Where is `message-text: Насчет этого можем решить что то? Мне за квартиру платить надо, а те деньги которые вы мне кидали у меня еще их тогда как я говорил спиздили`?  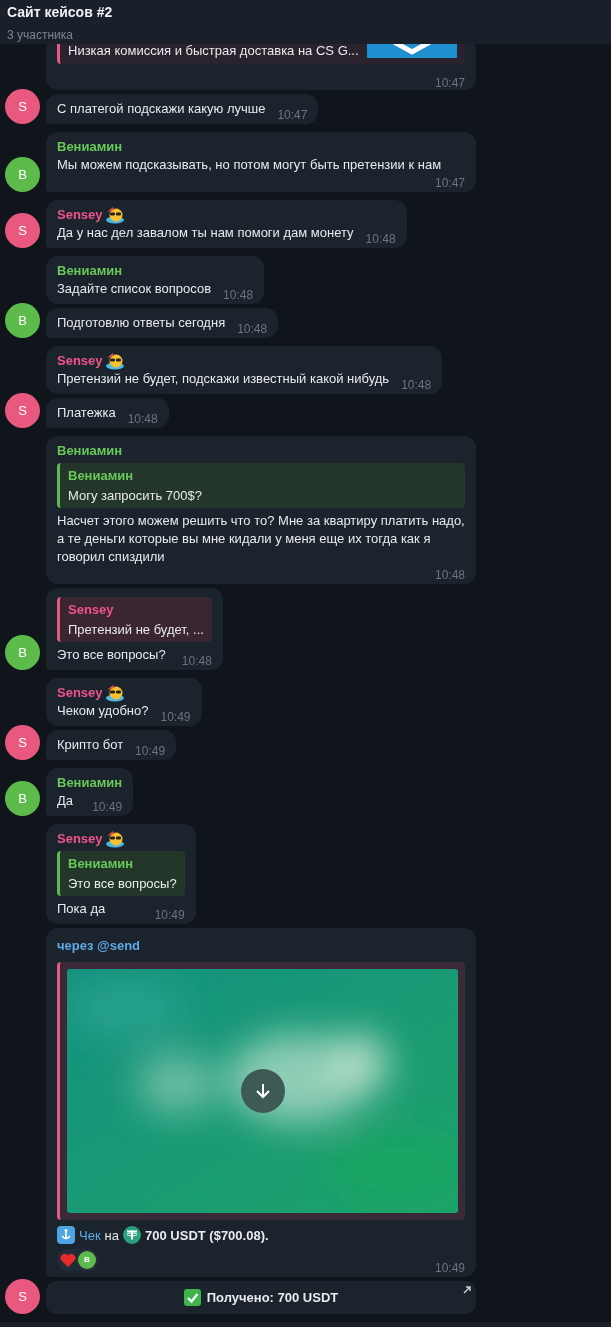 message-text: Насчет этого можем решить что то? Мне за квартиру платить надо, а те деньги которые вы мне кидали у меня еще их тогда как я говорил спиздили is located at coordinates (261, 539).